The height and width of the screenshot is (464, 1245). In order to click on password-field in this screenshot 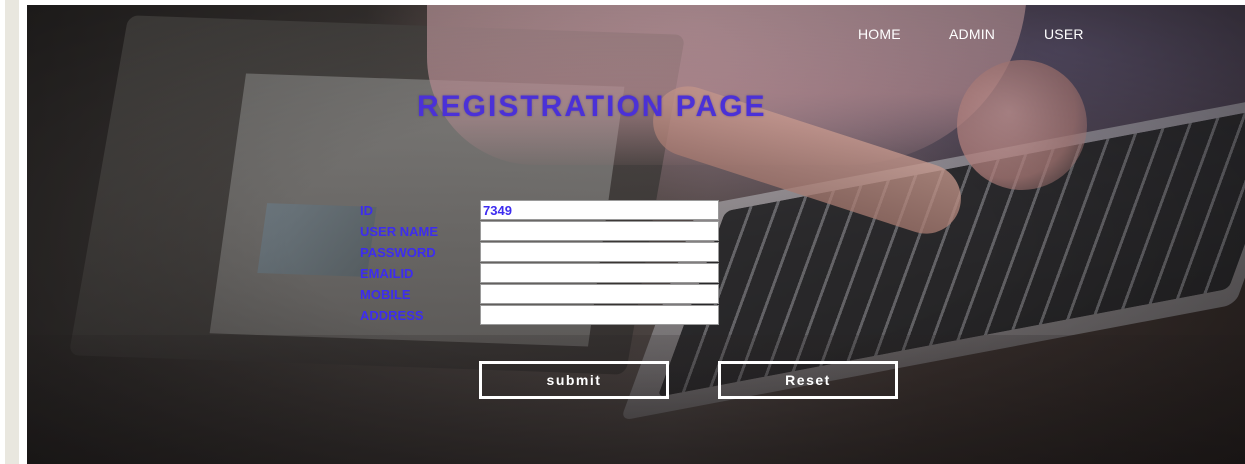, I will do `click(599, 252)`.